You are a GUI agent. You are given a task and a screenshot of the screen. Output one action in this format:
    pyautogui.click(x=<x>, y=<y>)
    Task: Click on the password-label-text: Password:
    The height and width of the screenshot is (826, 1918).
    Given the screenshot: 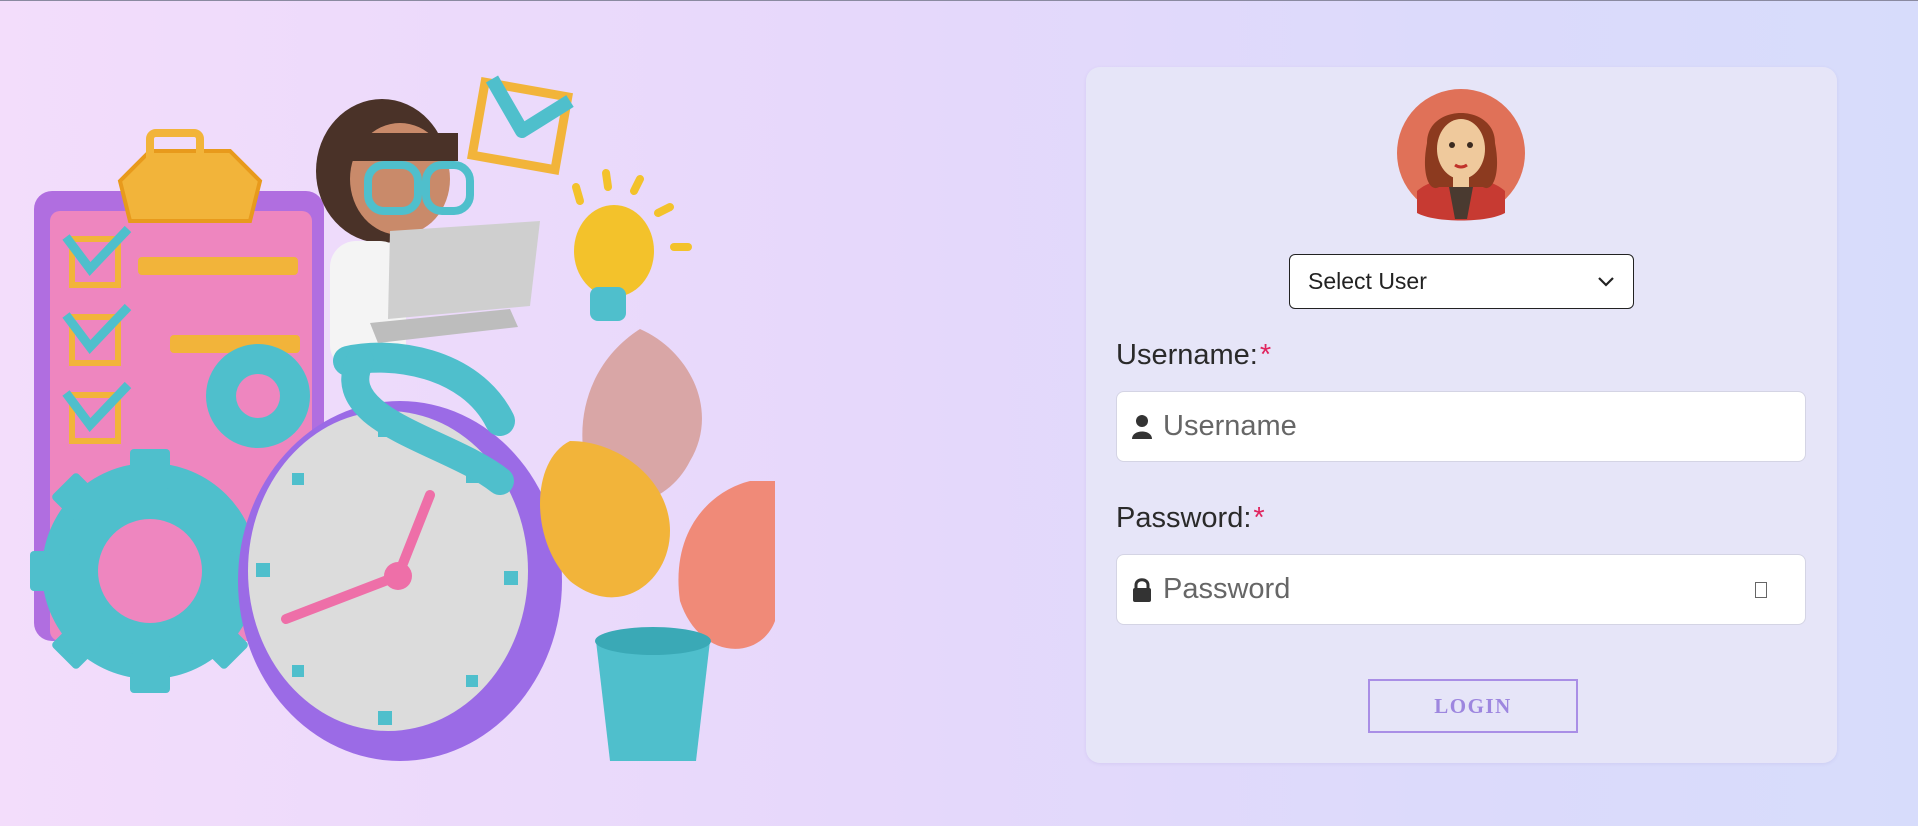 What is the action you would take?
    pyautogui.click(x=1184, y=518)
    